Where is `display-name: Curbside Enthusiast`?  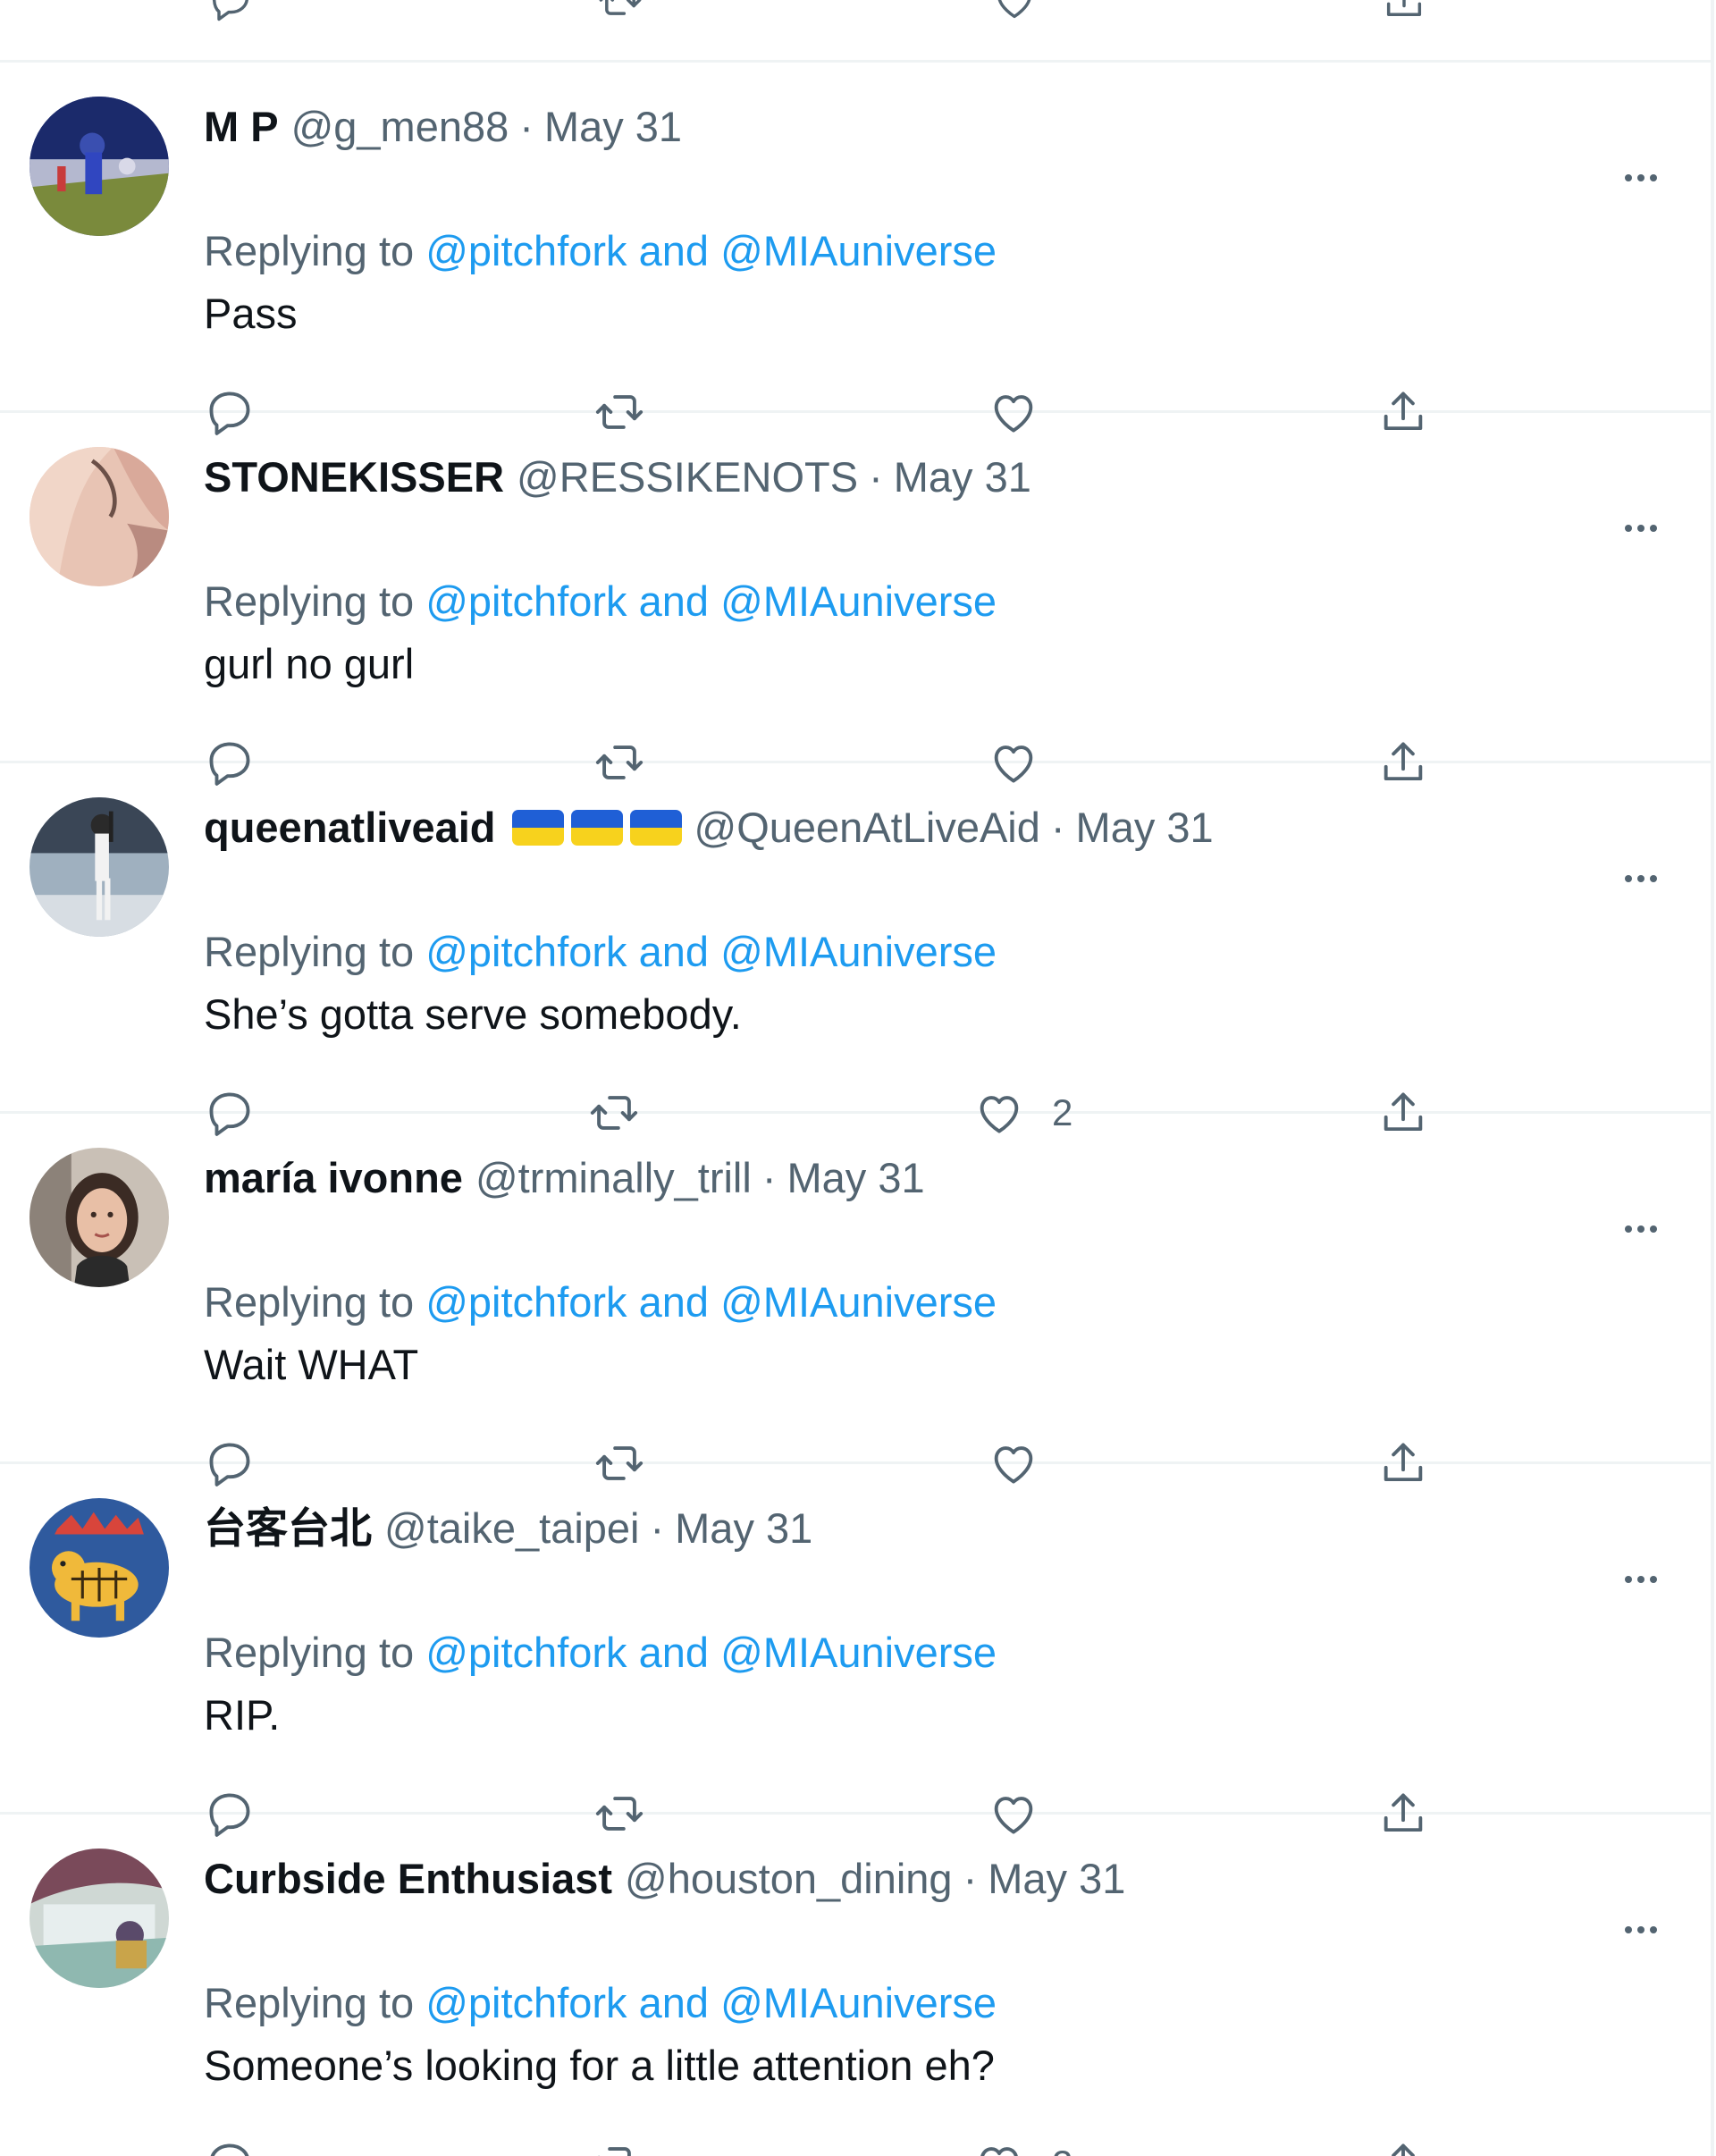 display-name: Curbside Enthusiast is located at coordinates (408, 1879).